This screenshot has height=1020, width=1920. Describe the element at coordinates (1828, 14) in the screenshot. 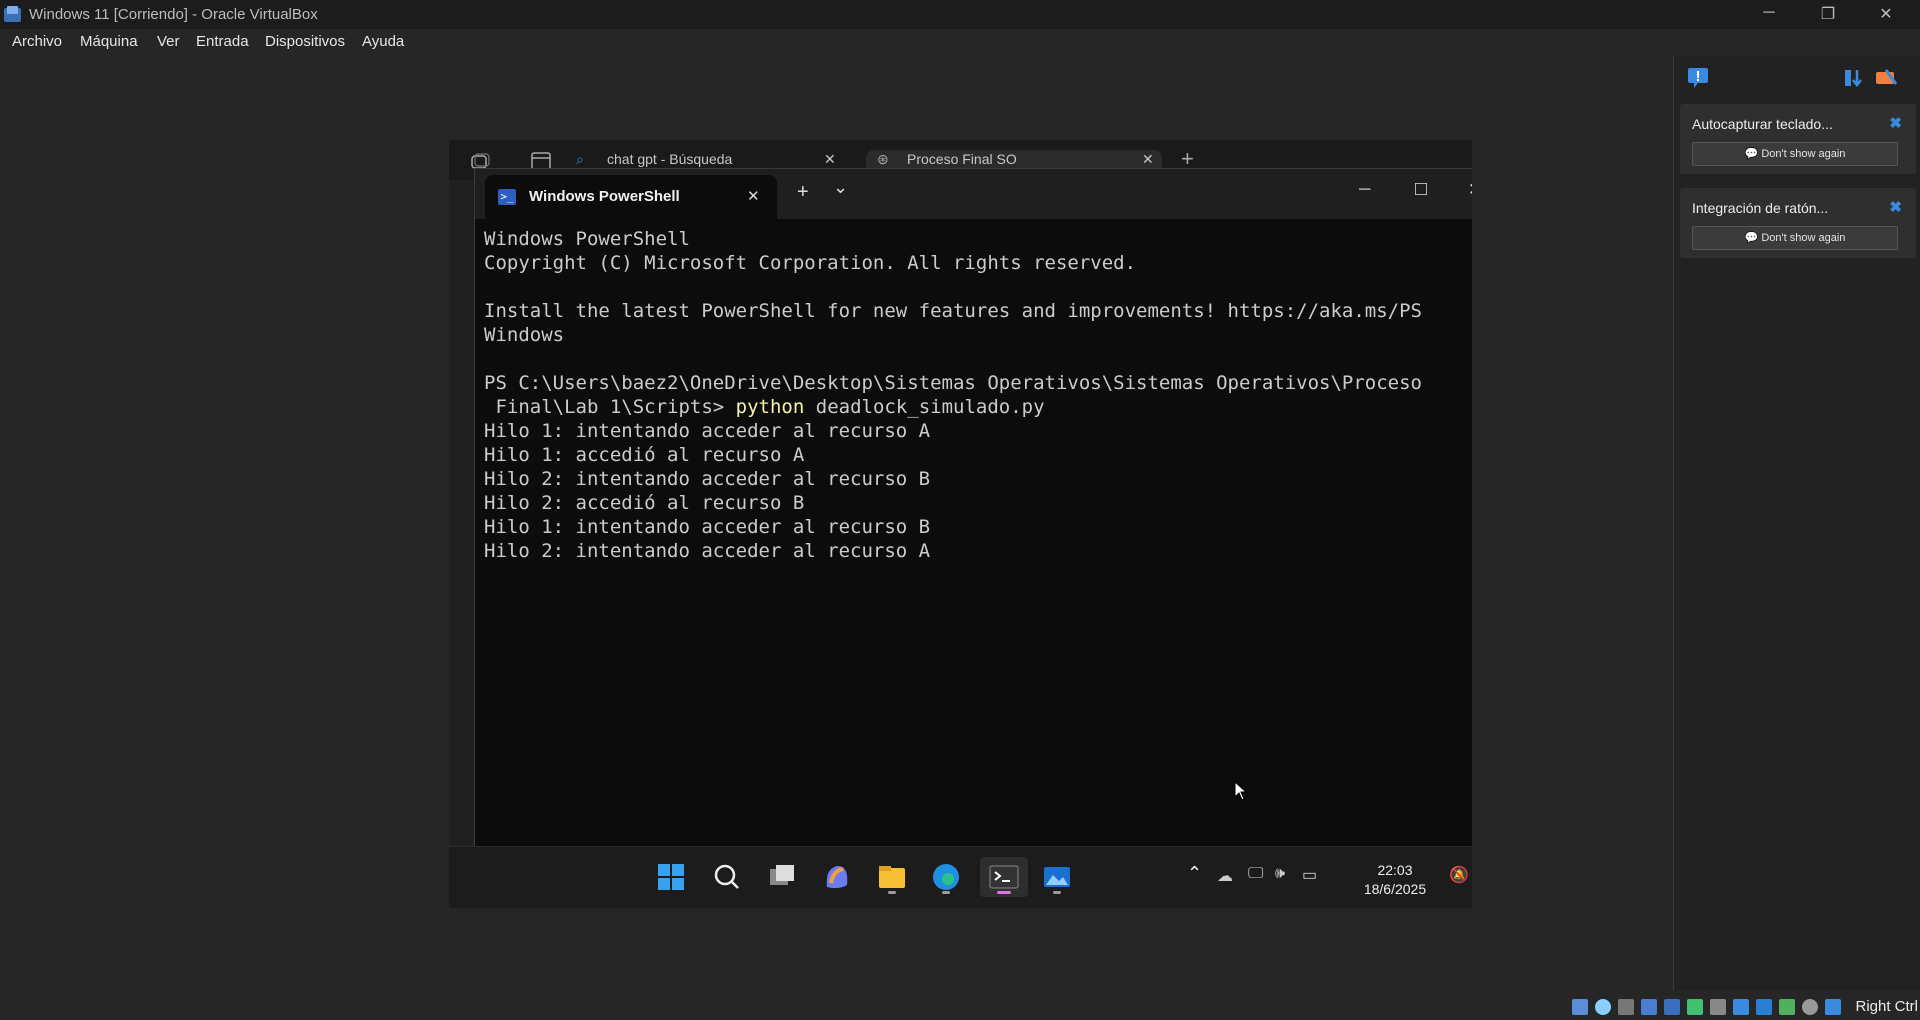

I see `restore-button: ❐` at that location.